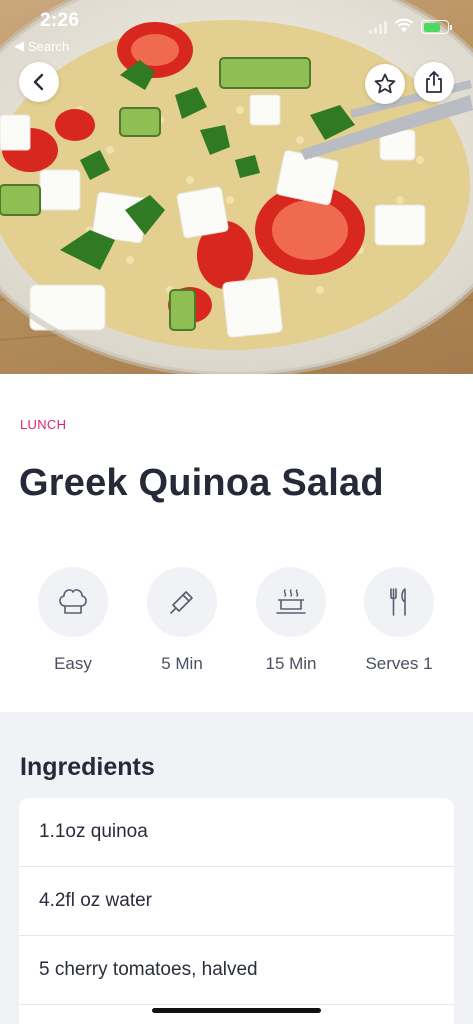  What do you see at coordinates (43, 424) in the screenshot?
I see `recipe-category: LUNCH` at bounding box center [43, 424].